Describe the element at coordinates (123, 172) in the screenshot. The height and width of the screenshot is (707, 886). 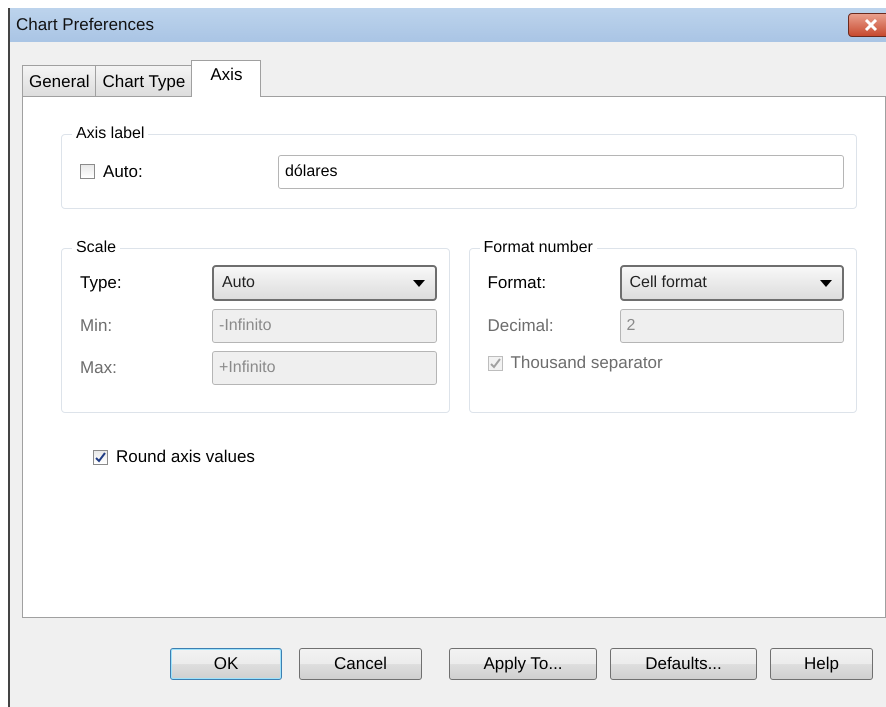
I see `checkbox-label: Auto:` at that location.